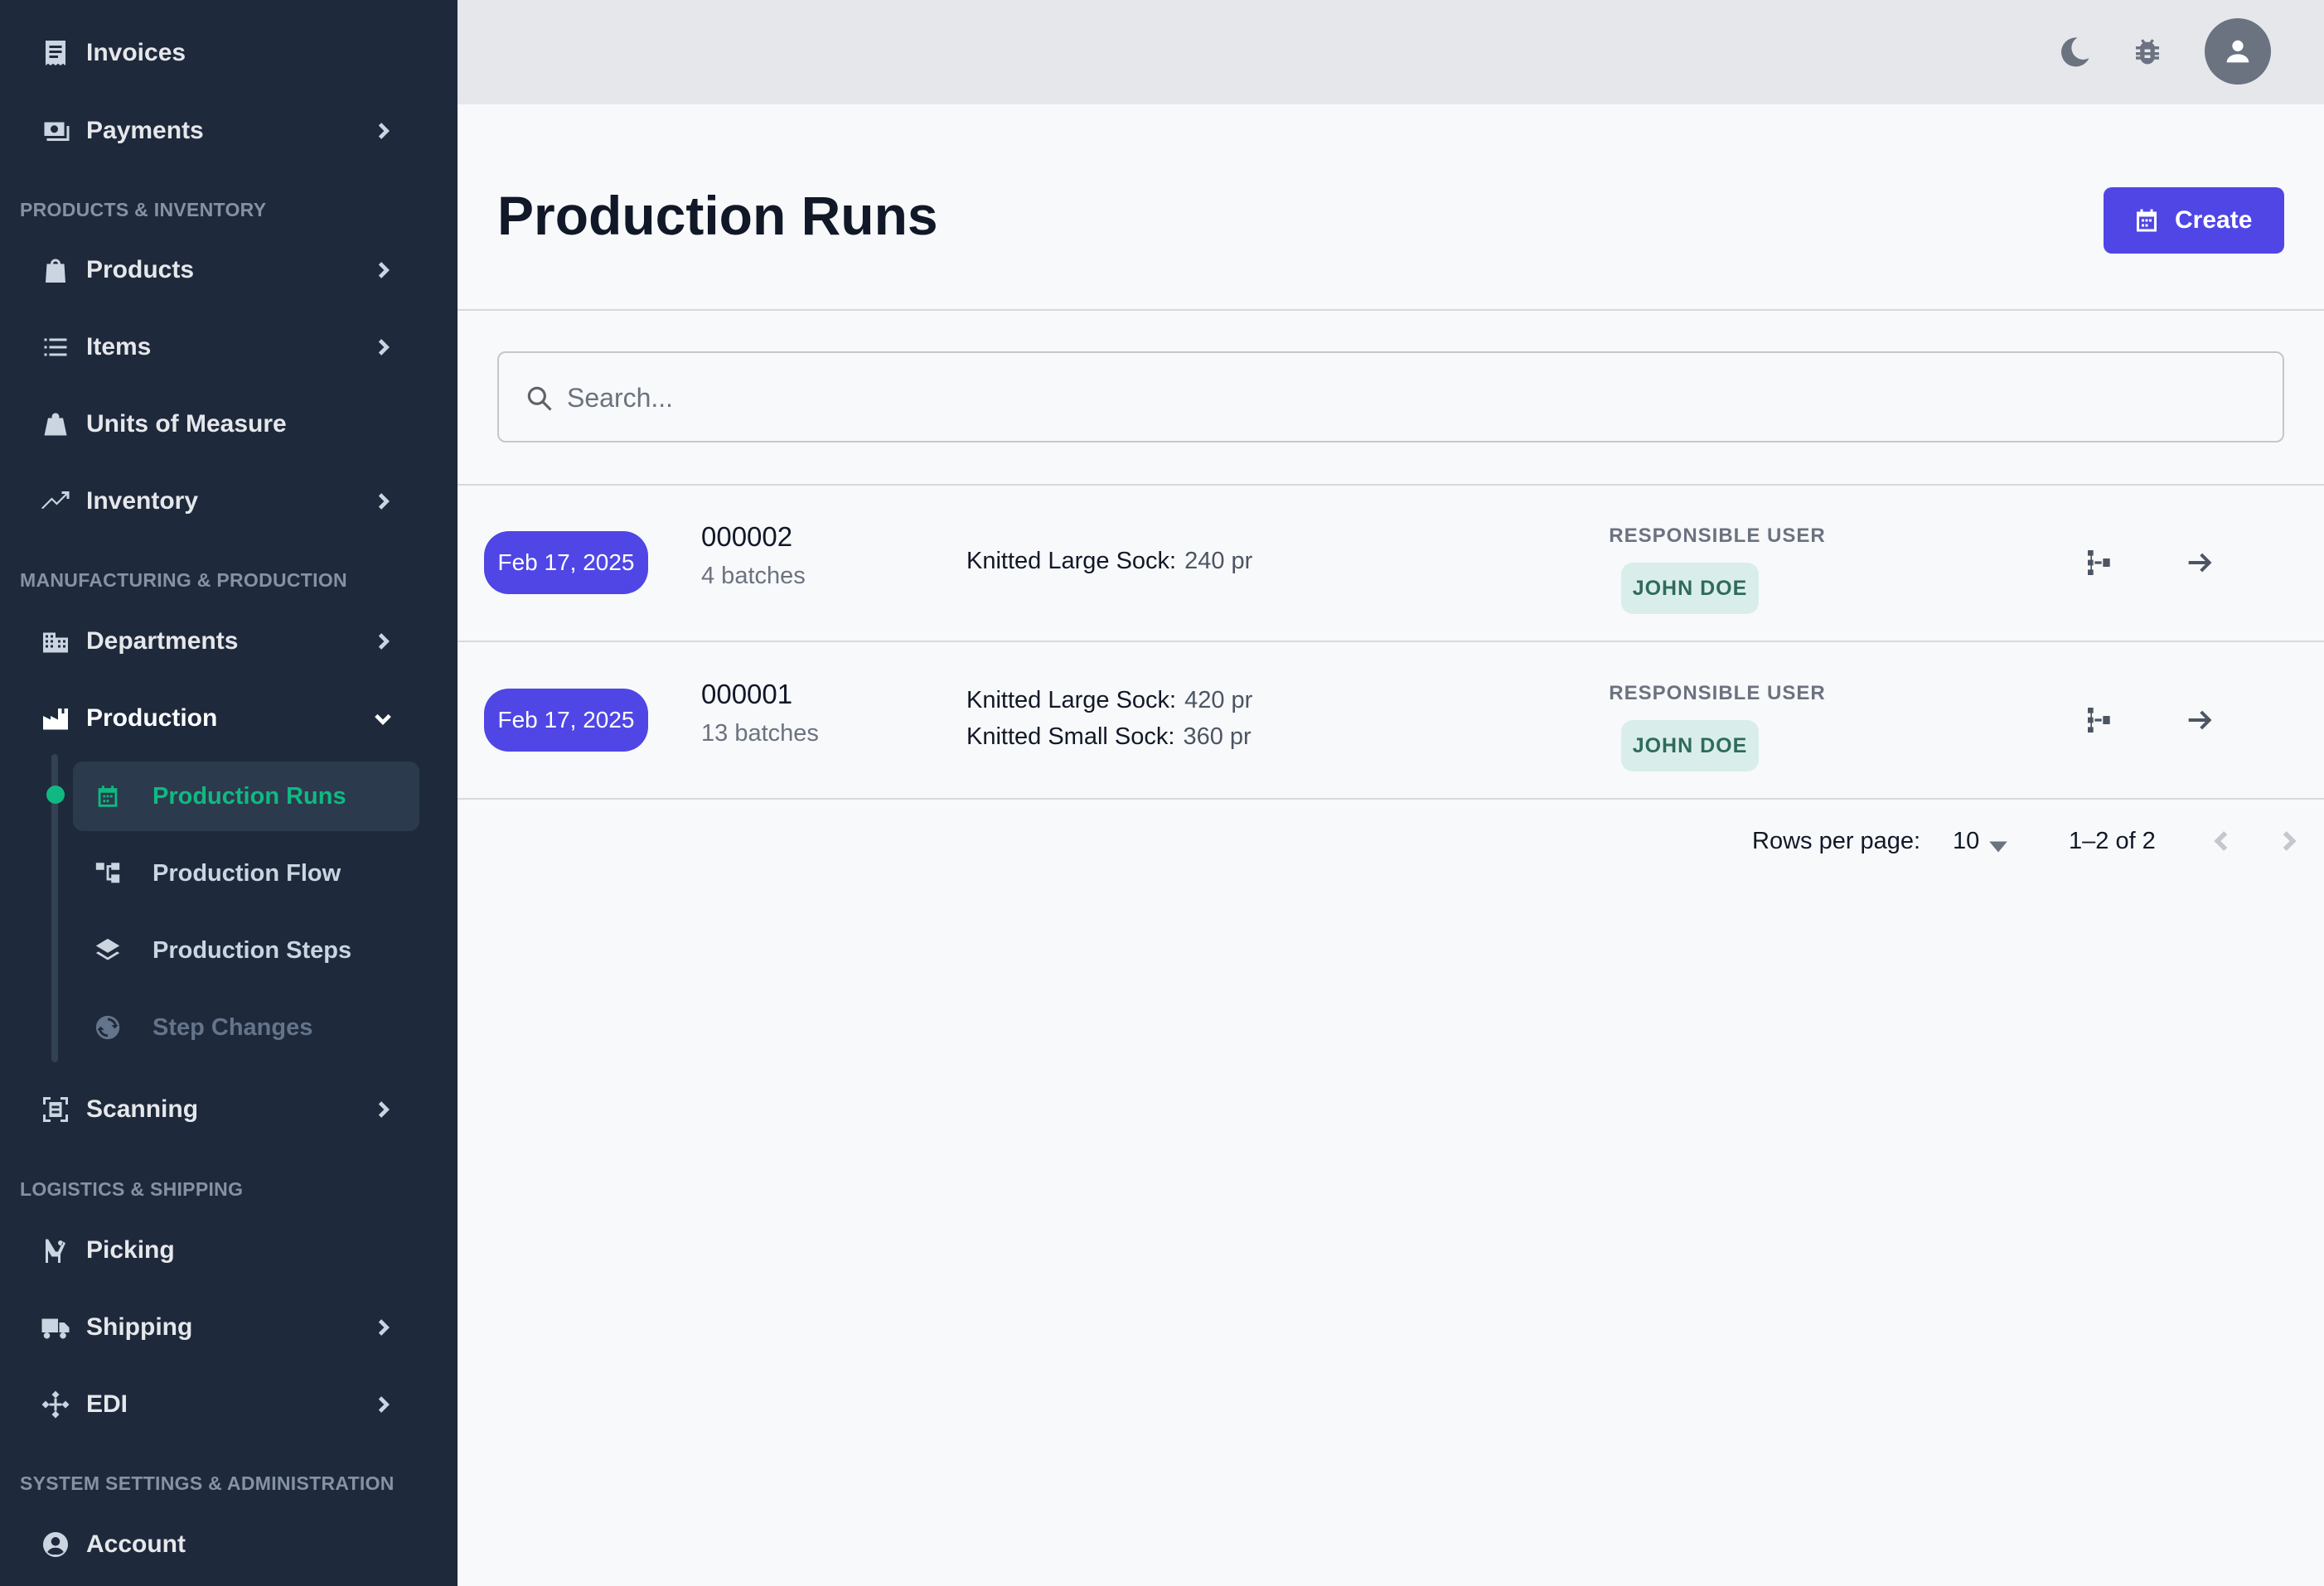 This screenshot has height=1586, width=2324. What do you see at coordinates (55, 1327) in the screenshot?
I see `truck-icon` at bounding box center [55, 1327].